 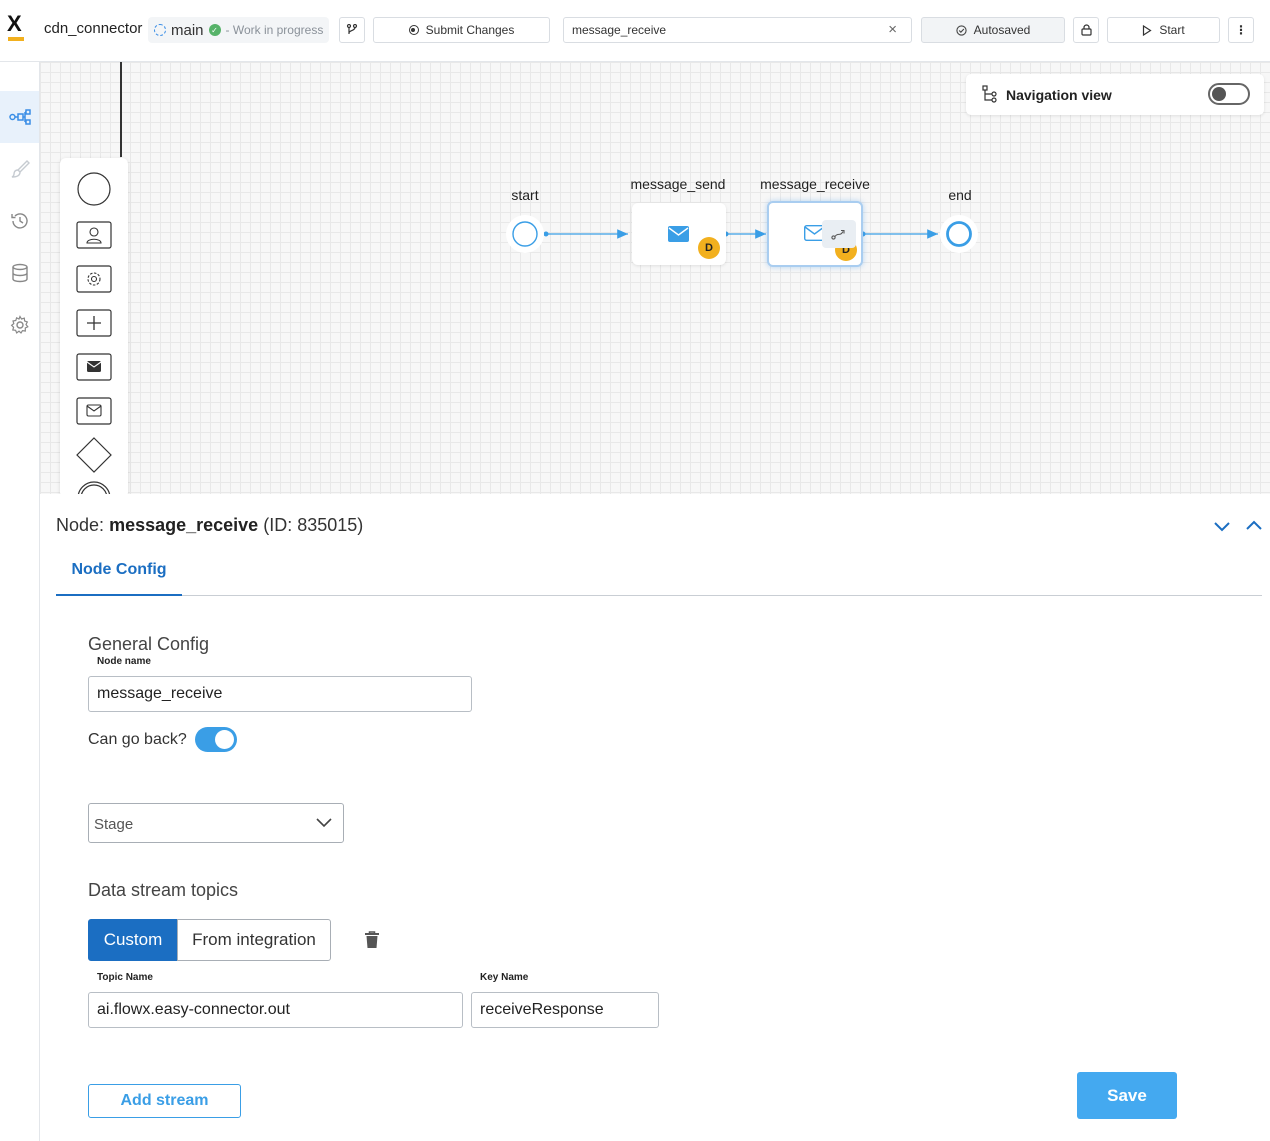 I want to click on sequence-flows, so click(x=741, y=234).